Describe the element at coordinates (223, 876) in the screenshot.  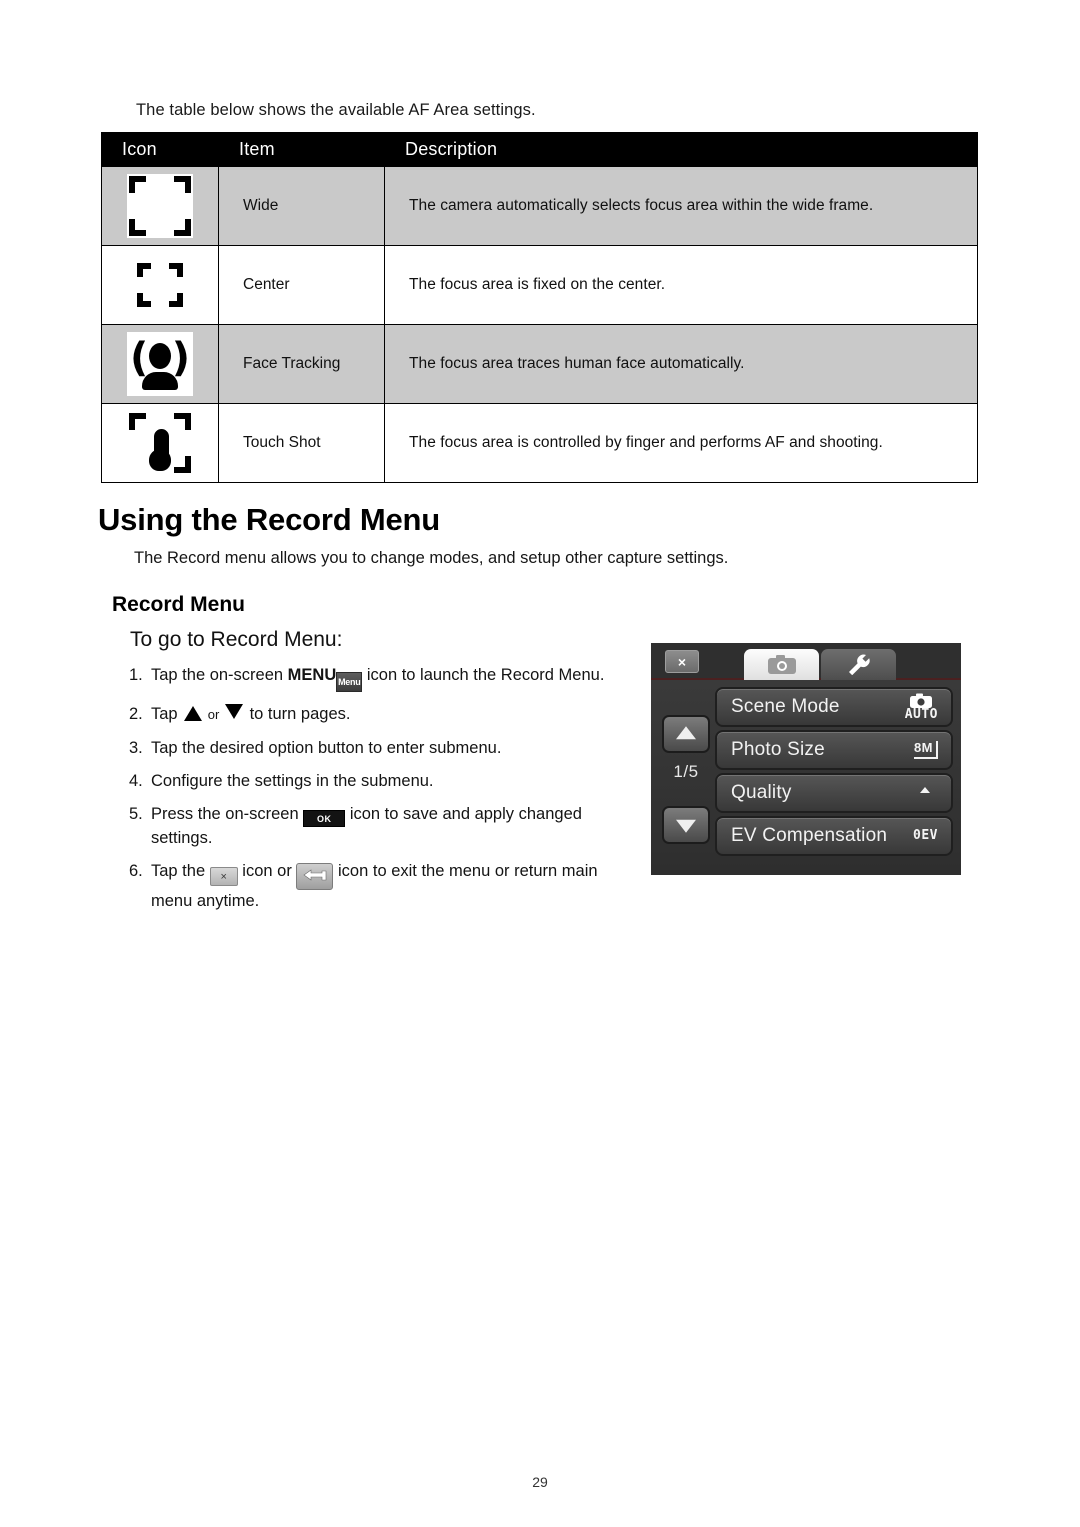
I see `close-icon: ×` at that location.